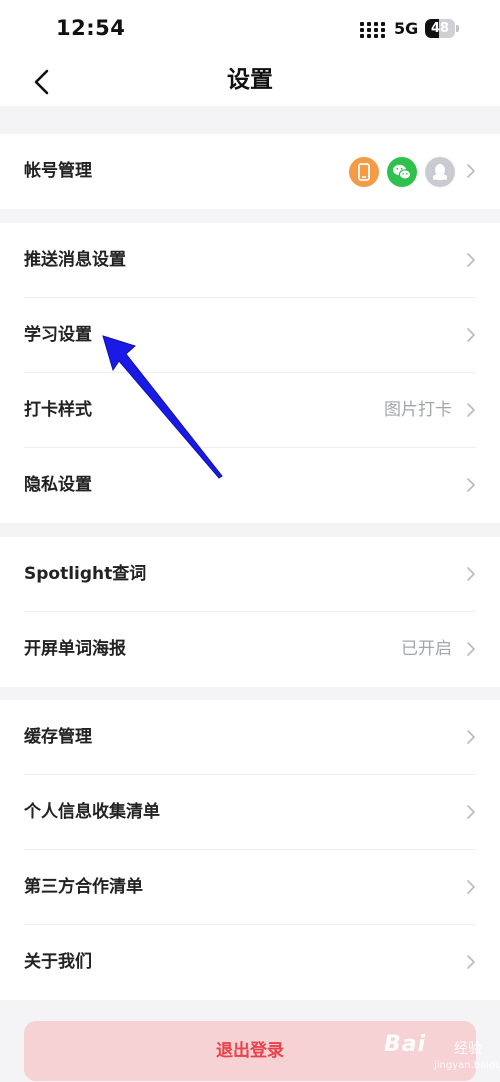 The width and height of the screenshot is (500, 1082). Describe the element at coordinates (440, 172) in the screenshot. I see `qq-icon` at that location.